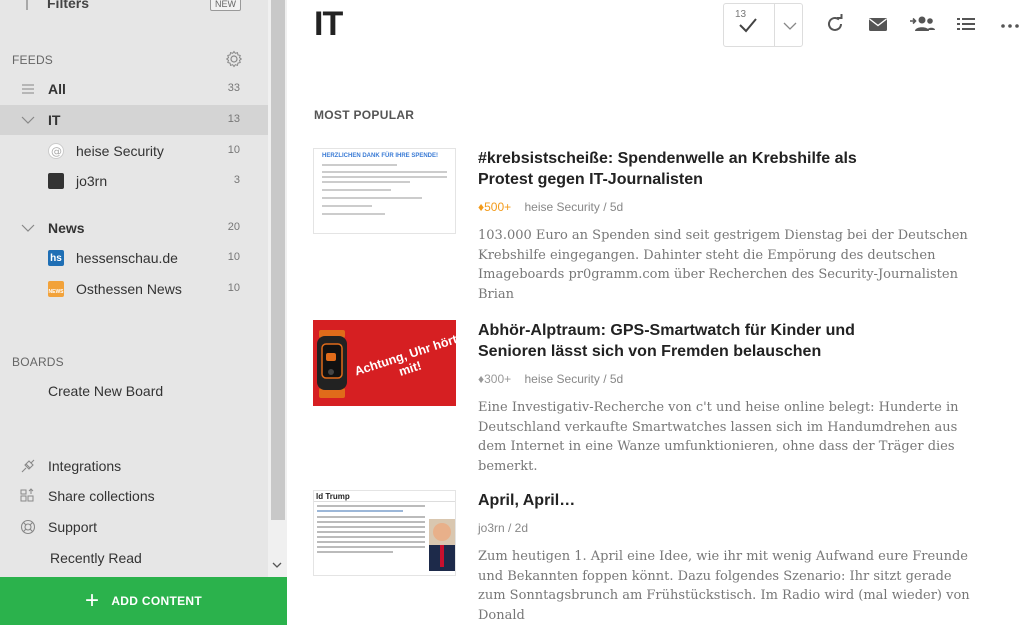 The height and width of the screenshot is (625, 1024). What do you see at coordinates (33, 60) in the screenshot?
I see `feeds-section-label: FEEDS` at bounding box center [33, 60].